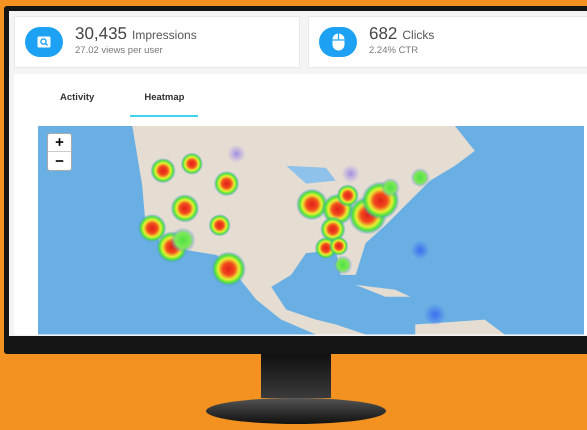 The image size is (587, 430). What do you see at coordinates (77, 104) in the screenshot?
I see `tab: Activity` at bounding box center [77, 104].